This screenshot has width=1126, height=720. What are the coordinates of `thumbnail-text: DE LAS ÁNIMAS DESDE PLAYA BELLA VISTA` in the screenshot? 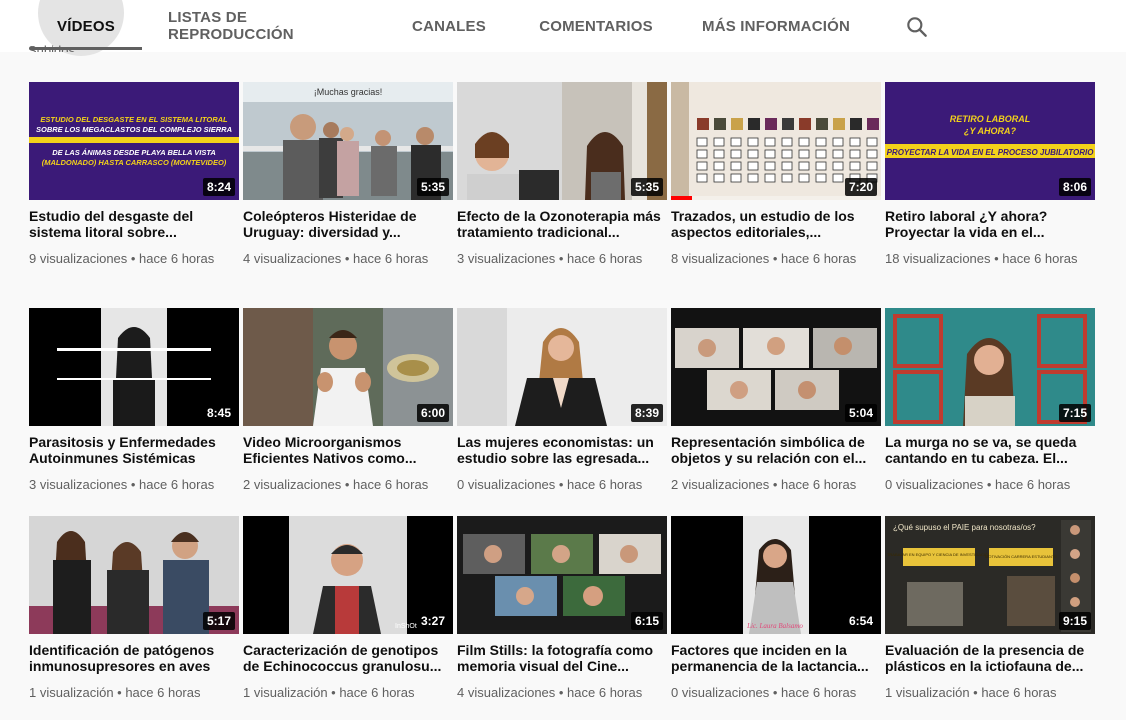 It's located at (134, 152).